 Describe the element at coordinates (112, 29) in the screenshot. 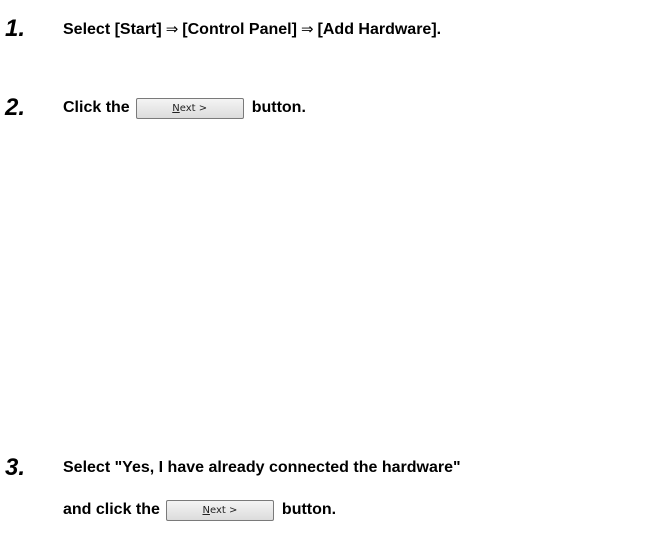

I see `menu-start: Select [Start]` at that location.